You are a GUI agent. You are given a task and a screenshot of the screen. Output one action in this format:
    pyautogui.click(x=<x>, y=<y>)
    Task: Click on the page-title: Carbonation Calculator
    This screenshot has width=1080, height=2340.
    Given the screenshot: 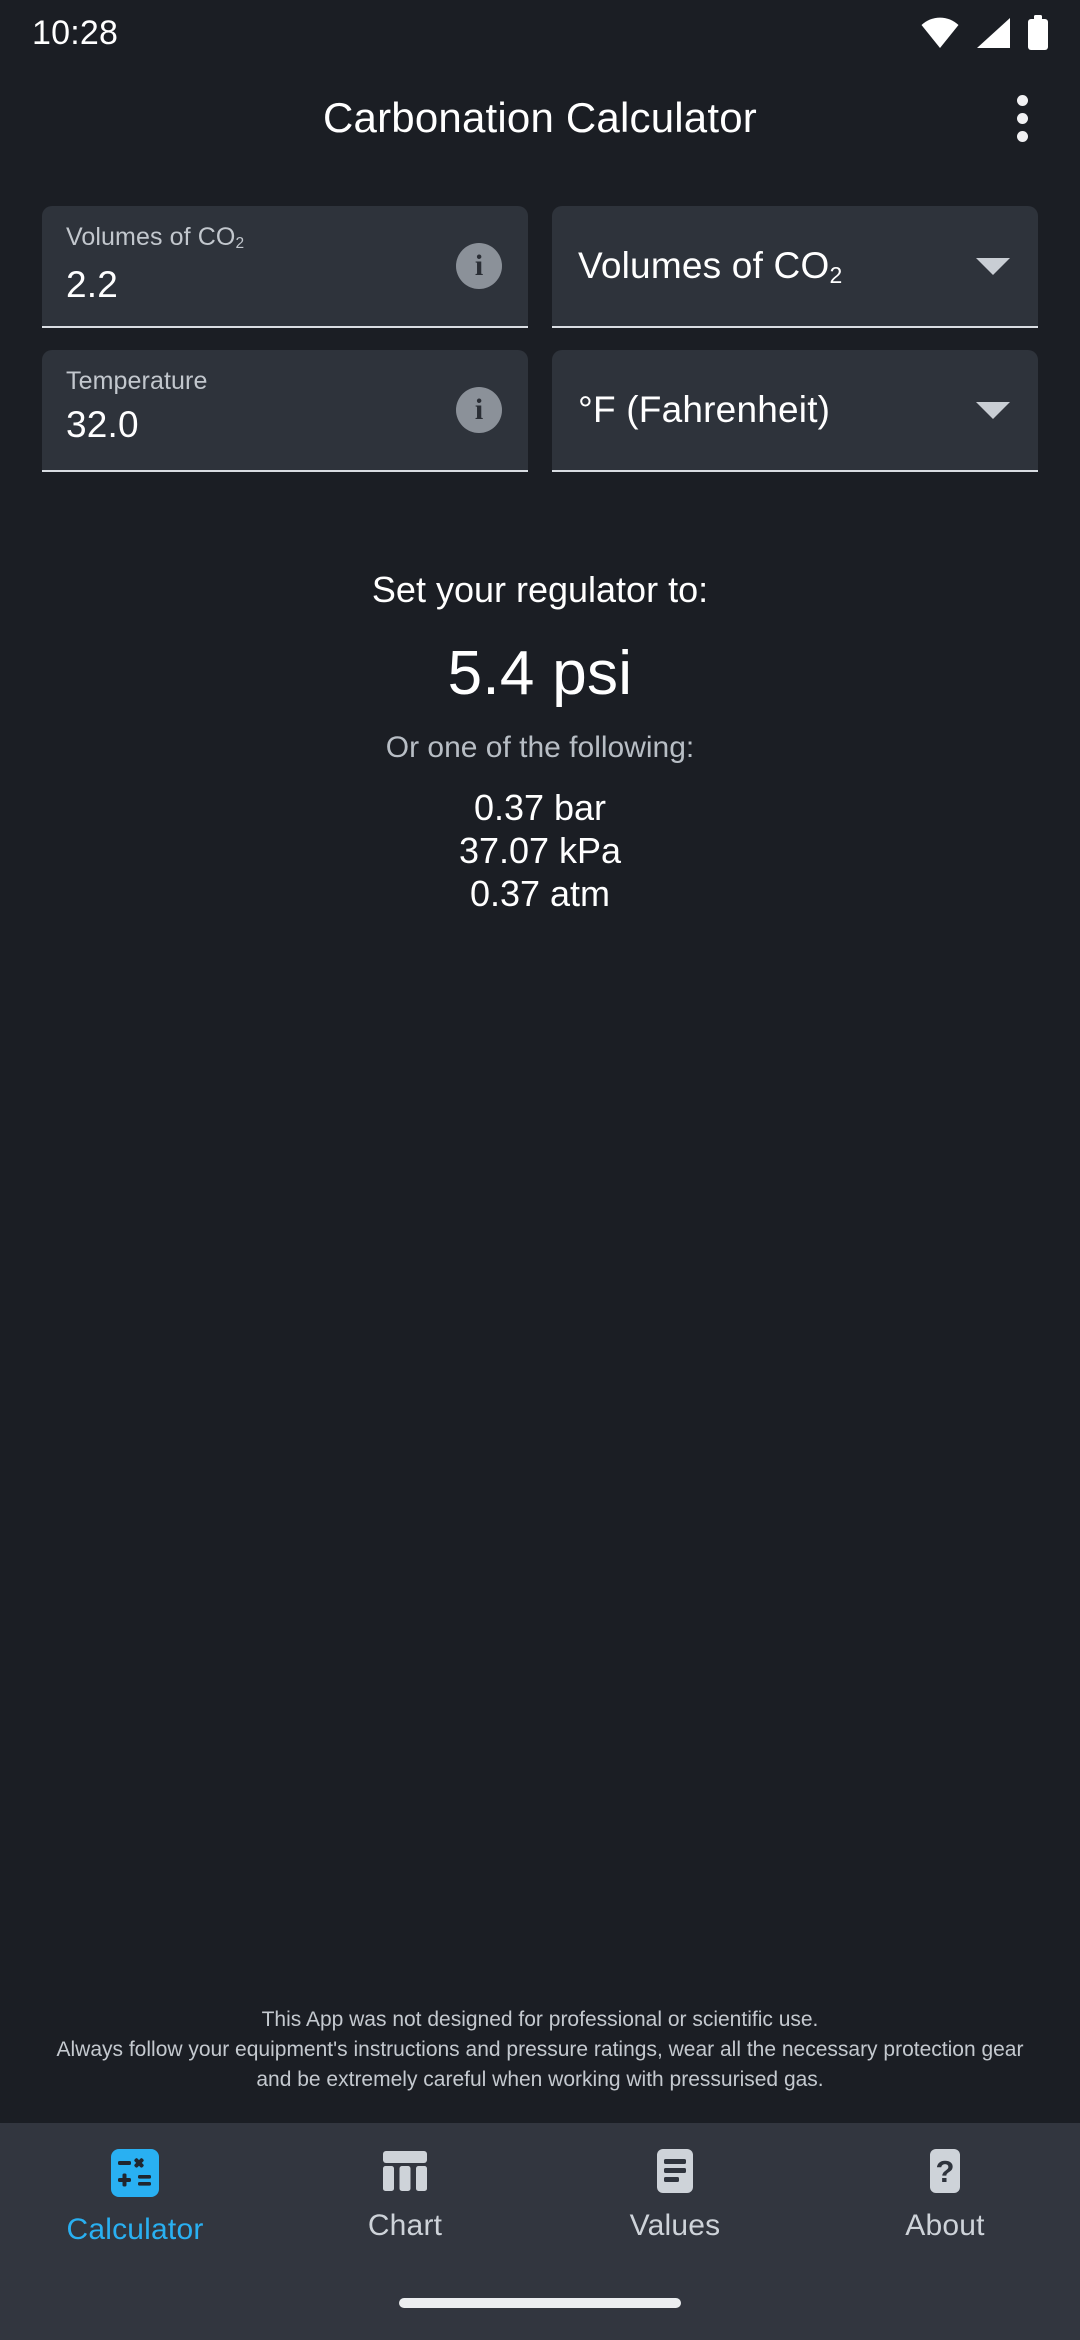 What is the action you would take?
    pyautogui.click(x=540, y=117)
    